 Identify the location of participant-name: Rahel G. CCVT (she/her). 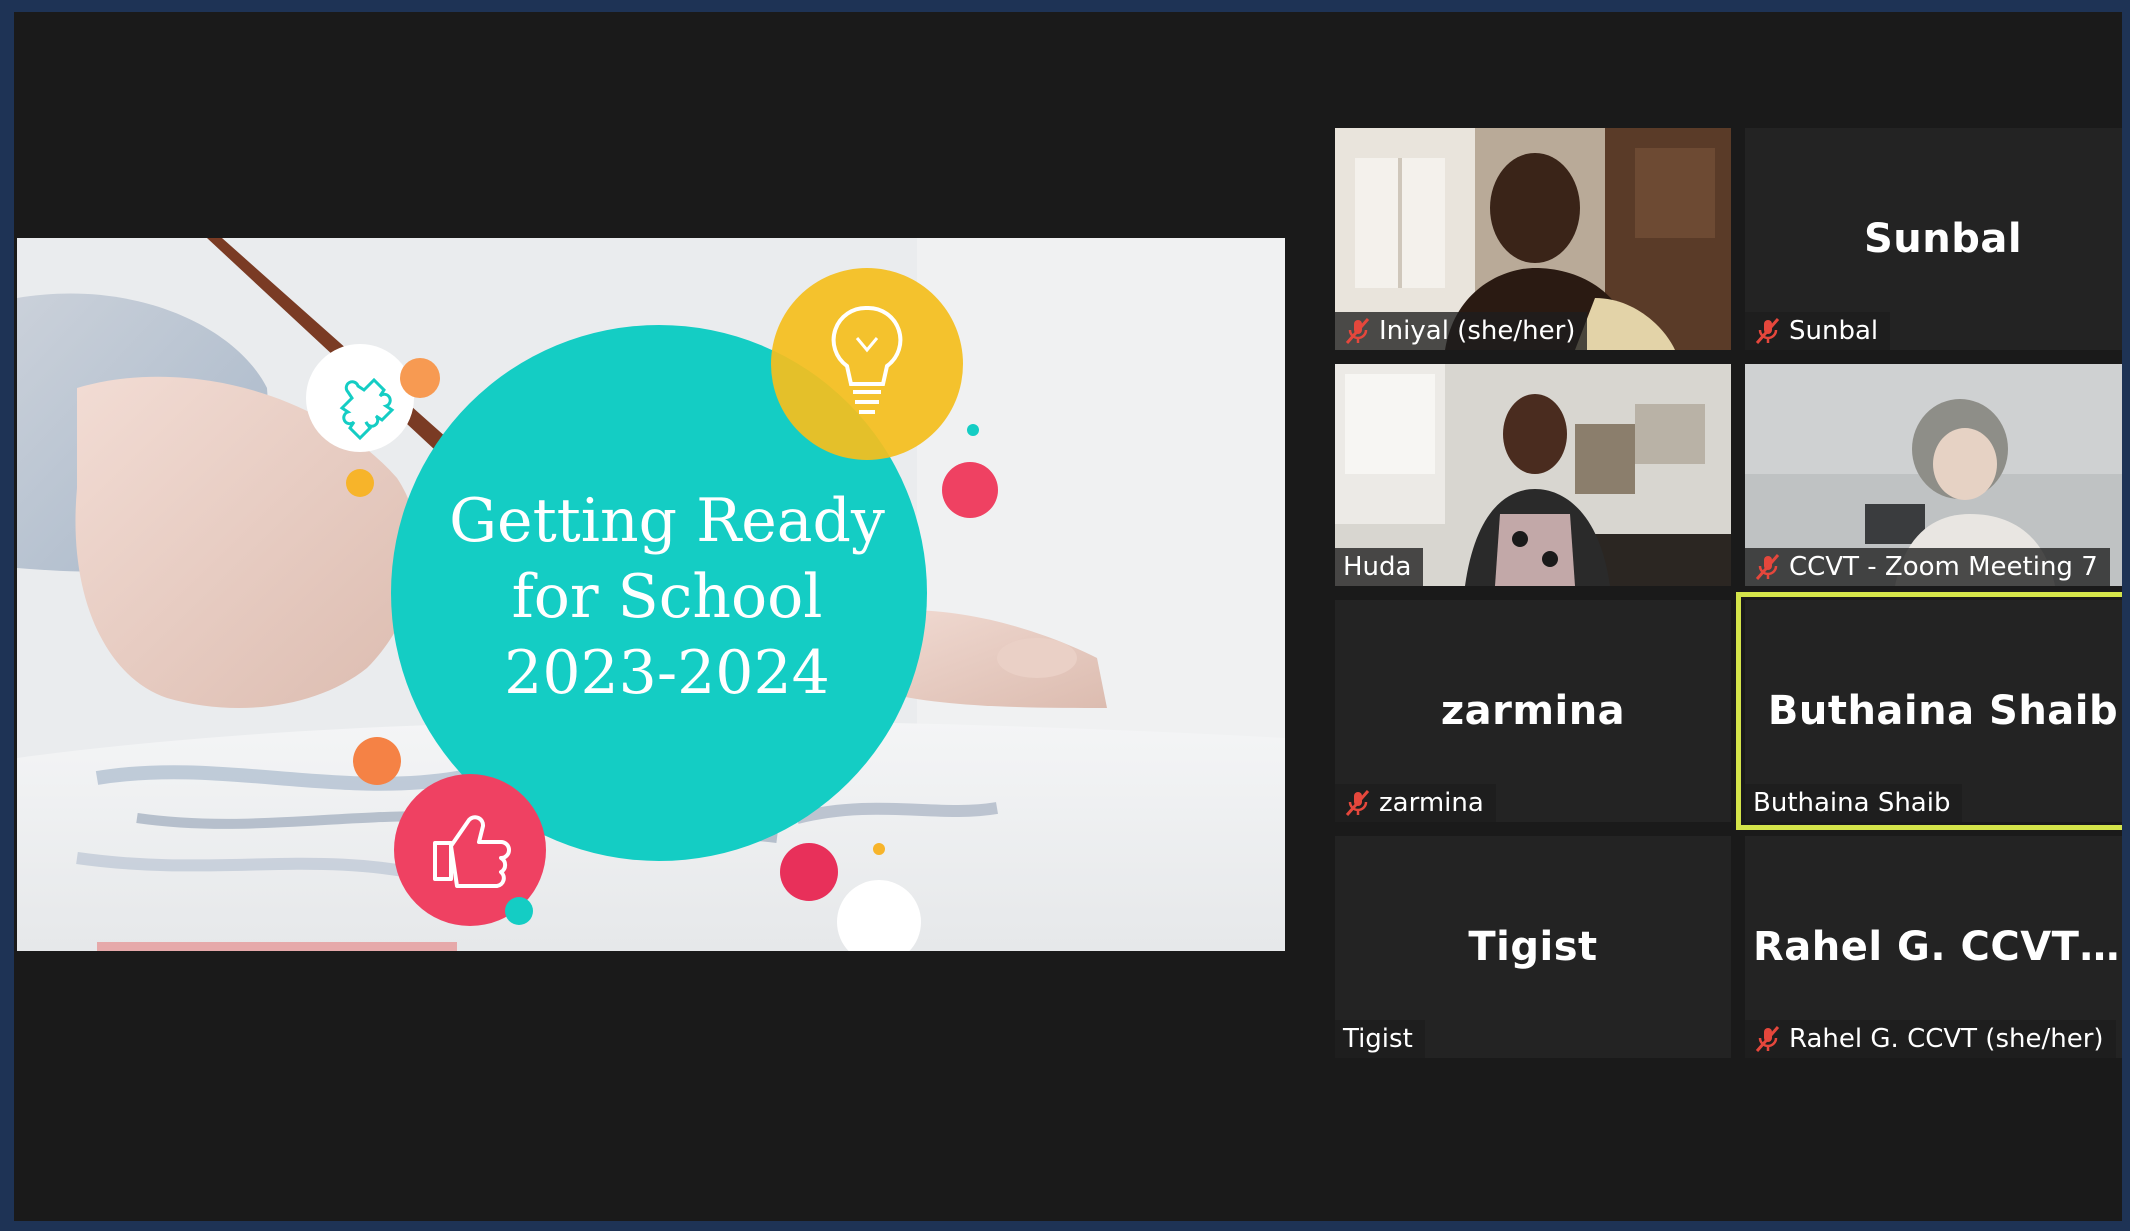
(1946, 1039).